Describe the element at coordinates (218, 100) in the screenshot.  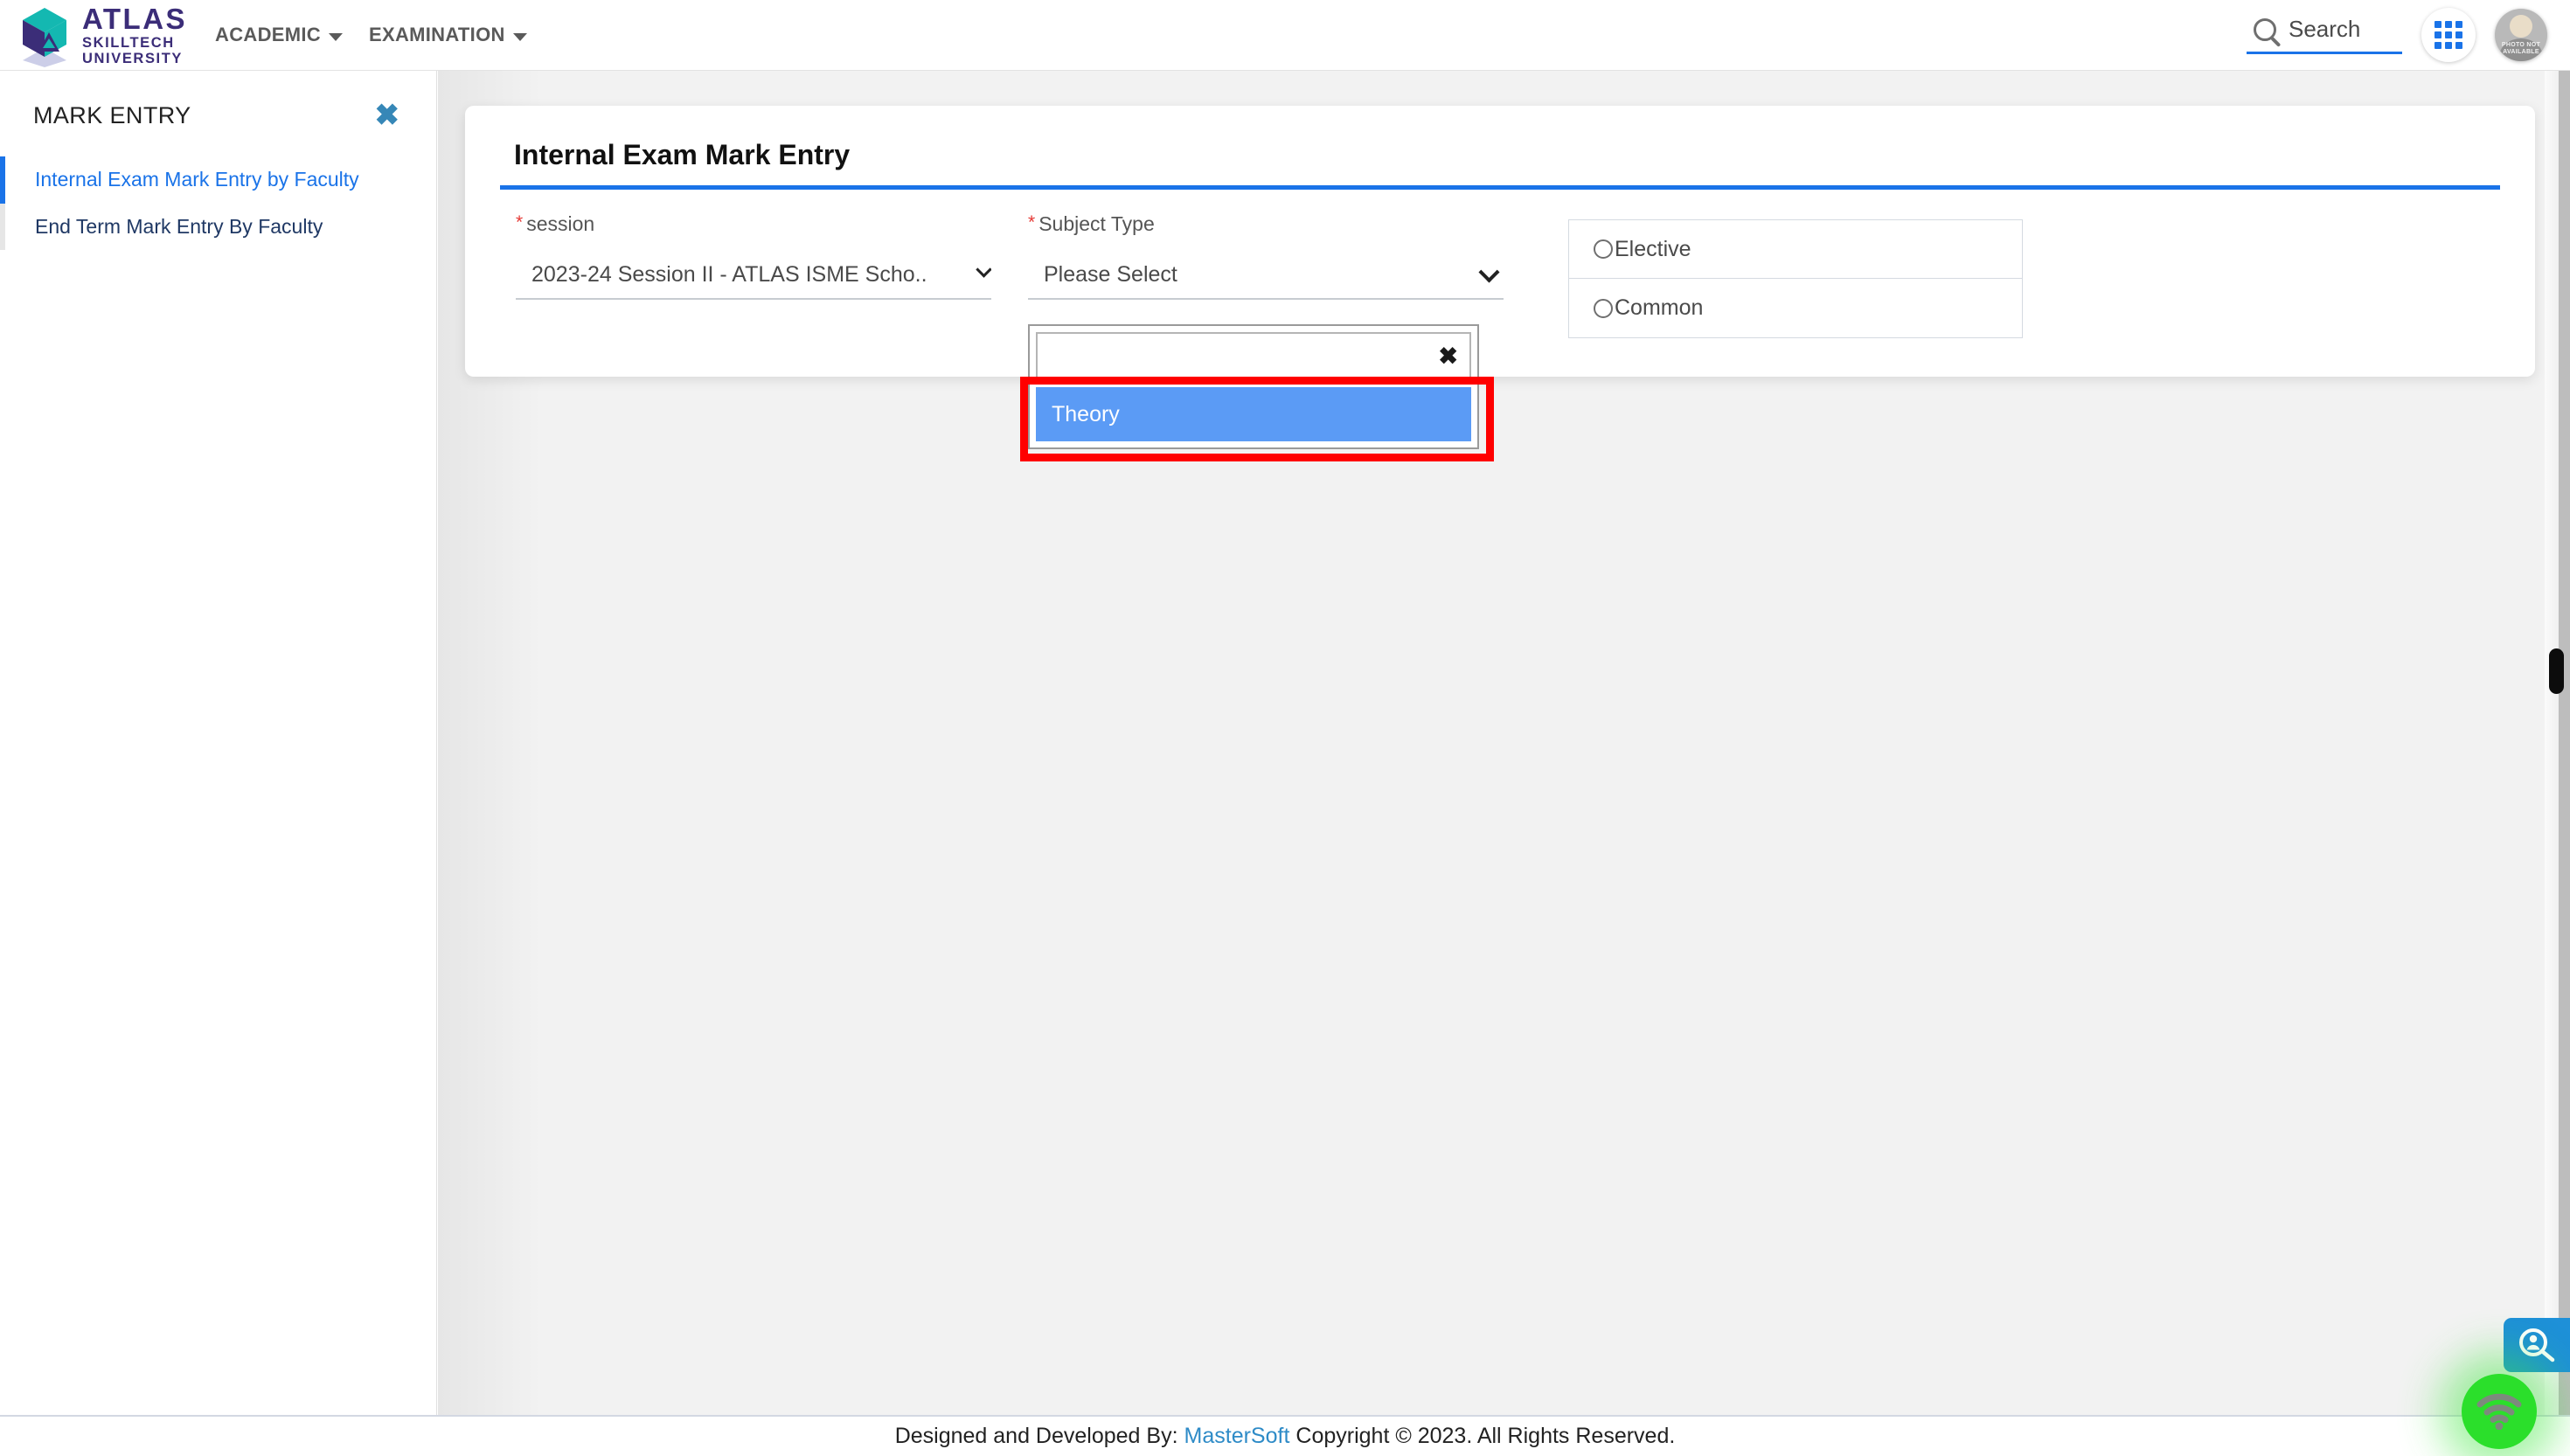
I see `sidebar-header: MARK ENTRY ✖` at that location.